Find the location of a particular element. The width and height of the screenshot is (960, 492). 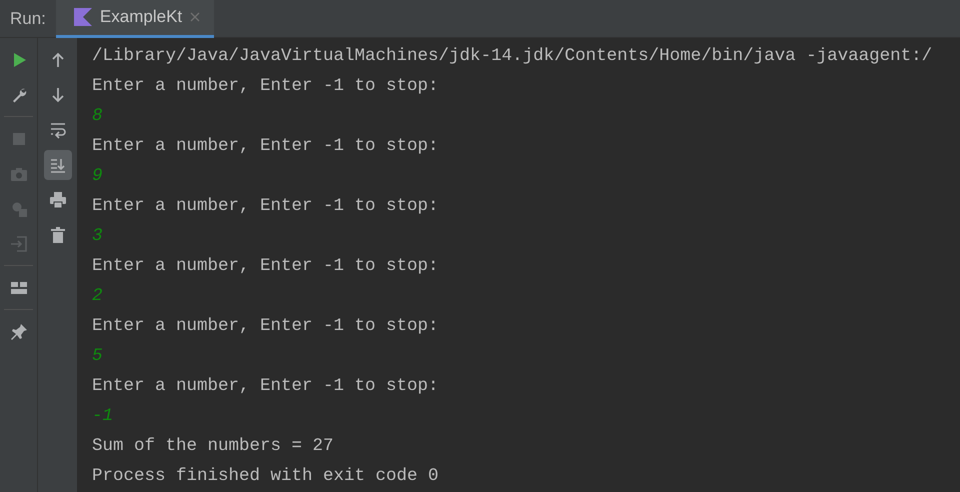

input-text: 5 is located at coordinates (97, 356).